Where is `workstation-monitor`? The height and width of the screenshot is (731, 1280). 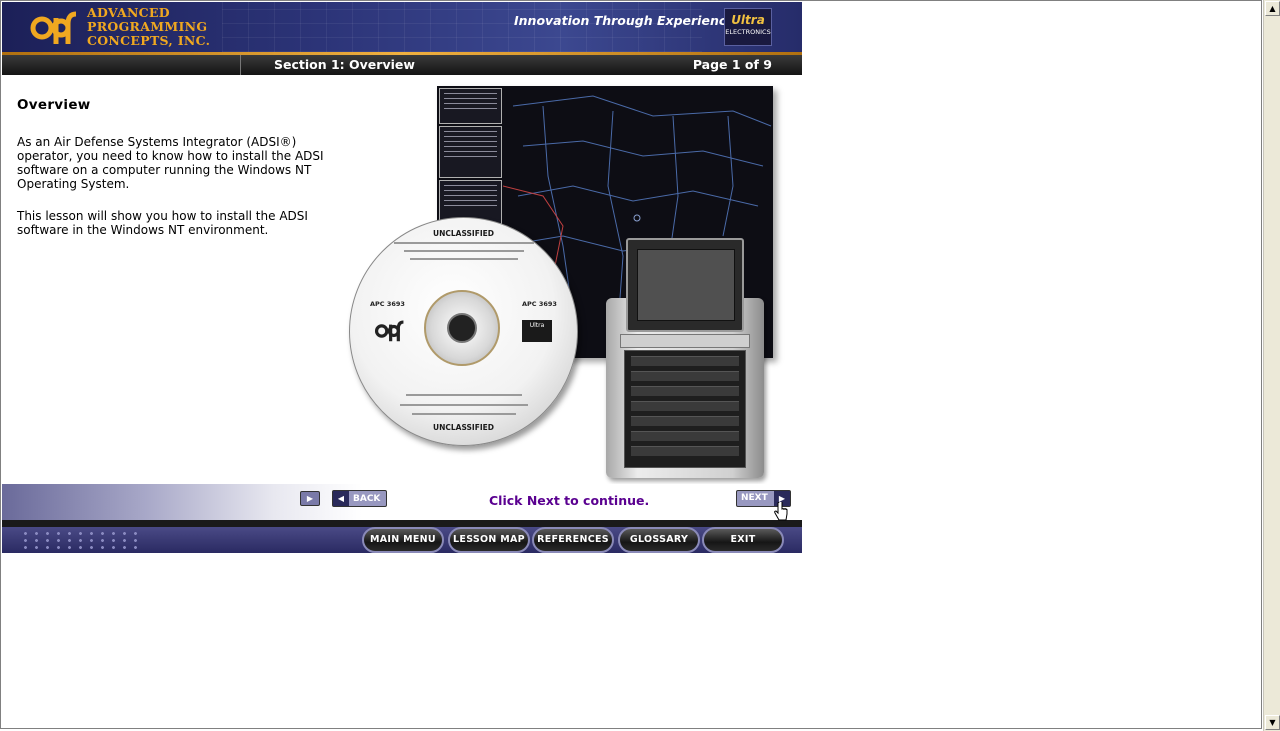 workstation-monitor is located at coordinates (685, 285).